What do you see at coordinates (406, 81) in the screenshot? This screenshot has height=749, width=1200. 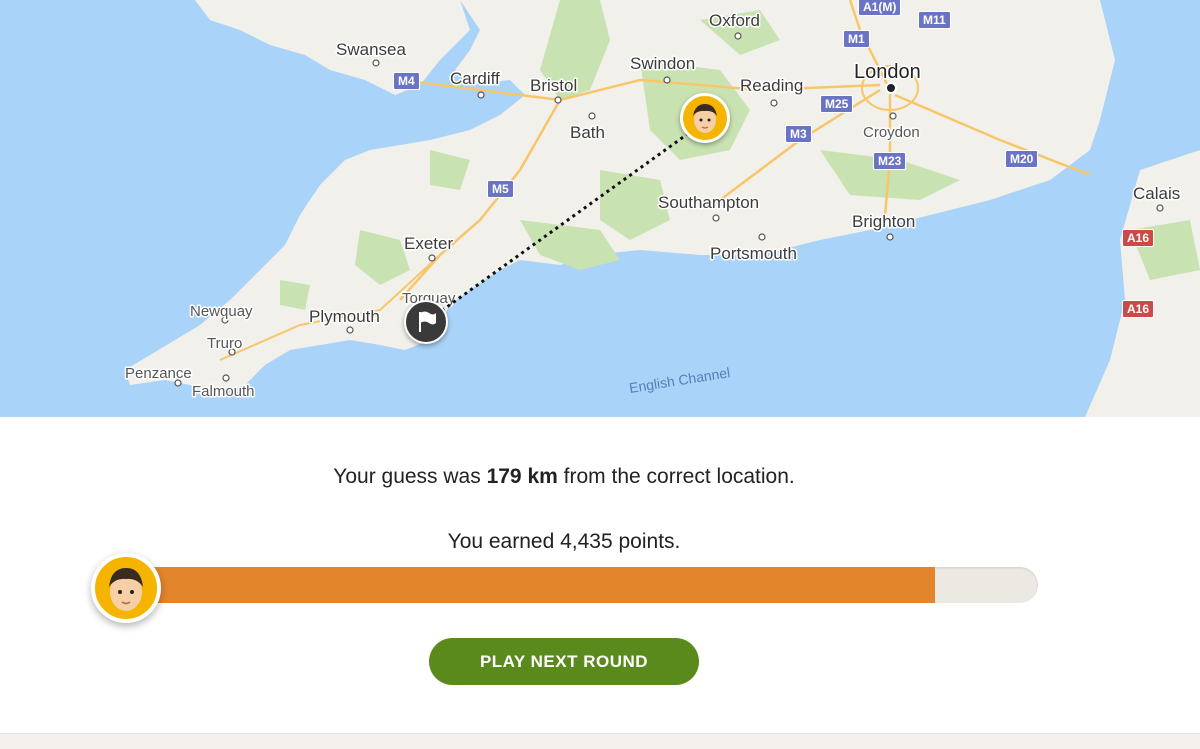 I see `road-badge: M4` at bounding box center [406, 81].